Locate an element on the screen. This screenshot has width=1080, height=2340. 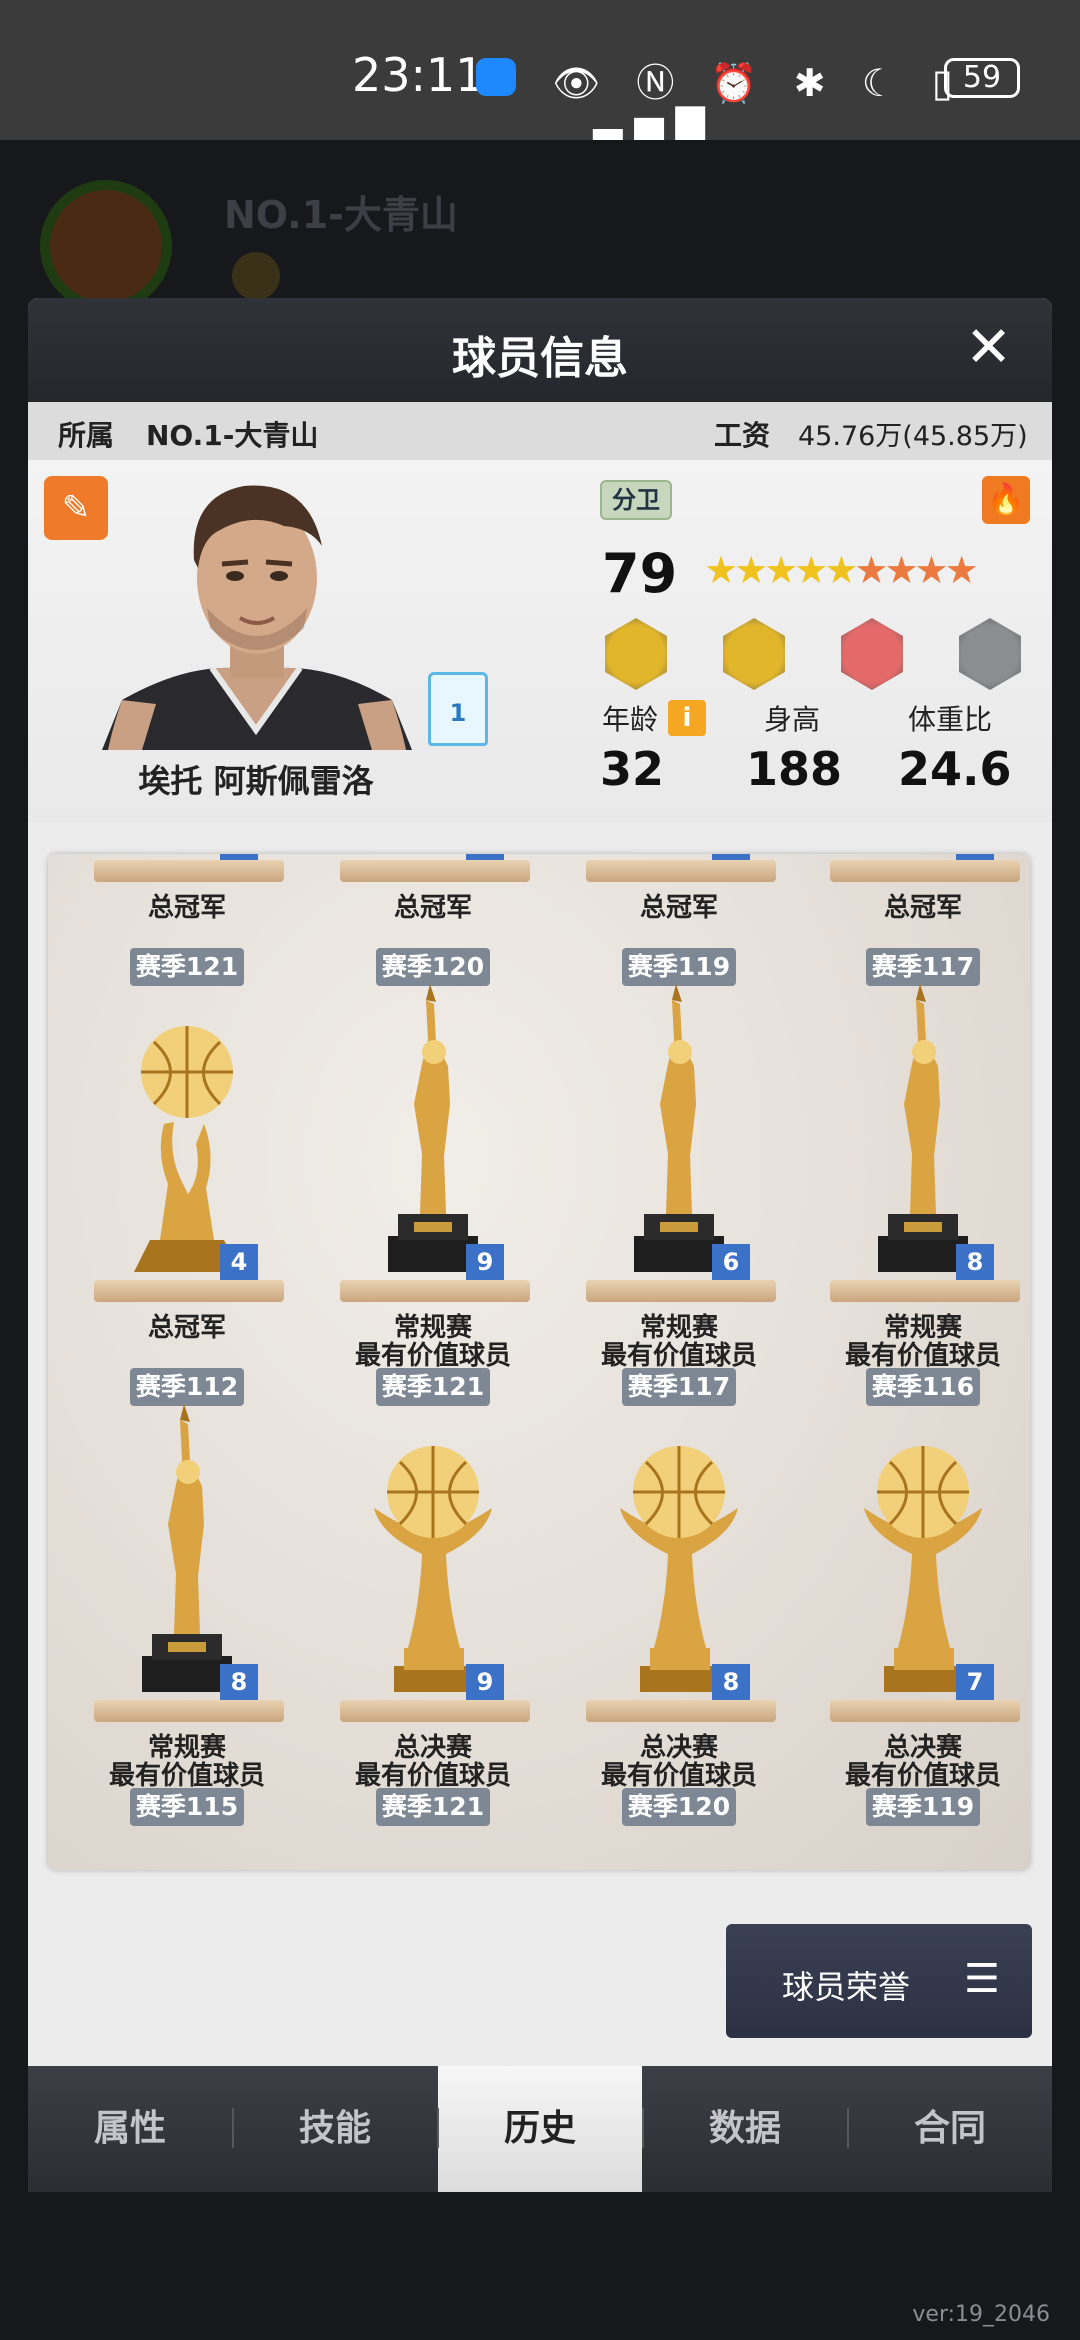
info-icon: i is located at coordinates (687, 718).